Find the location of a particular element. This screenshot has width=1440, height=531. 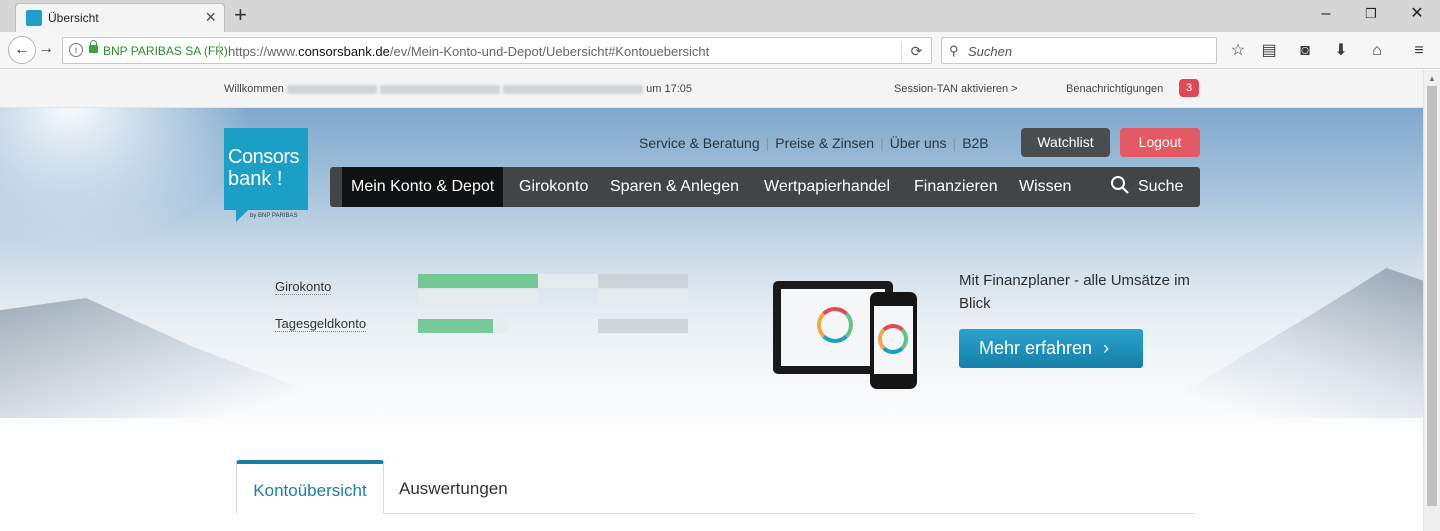

logo-speech-tail is located at coordinates (242, 216).